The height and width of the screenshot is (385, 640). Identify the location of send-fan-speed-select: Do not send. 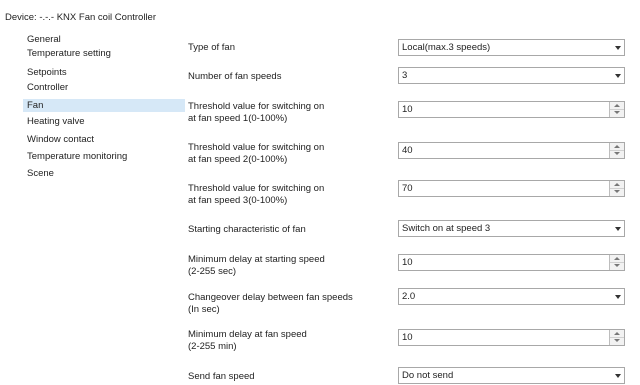
(511, 375).